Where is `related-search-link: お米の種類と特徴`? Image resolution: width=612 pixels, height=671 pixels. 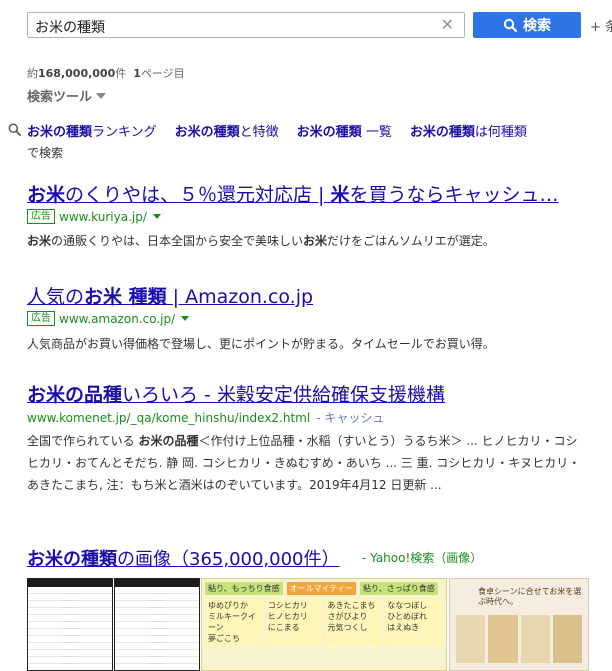 related-search-link: お米の種類と特徴 is located at coordinates (227, 132).